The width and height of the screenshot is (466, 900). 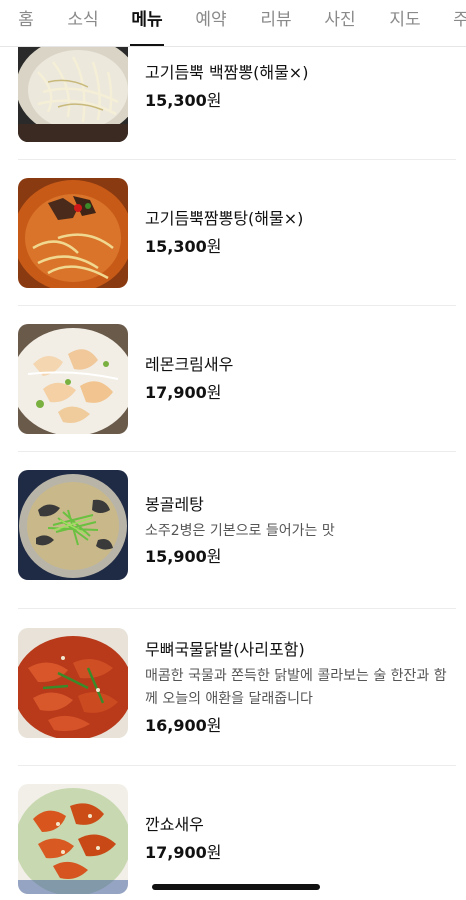 What do you see at coordinates (176, 725) in the screenshot?
I see `menu-price-value: 16,900` at bounding box center [176, 725].